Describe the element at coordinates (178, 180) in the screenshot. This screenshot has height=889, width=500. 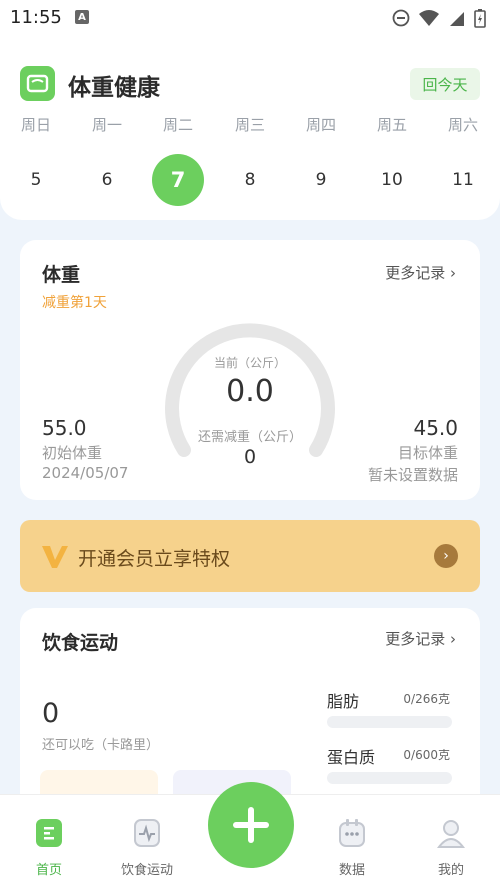
I see `date-item-selected: 7` at that location.